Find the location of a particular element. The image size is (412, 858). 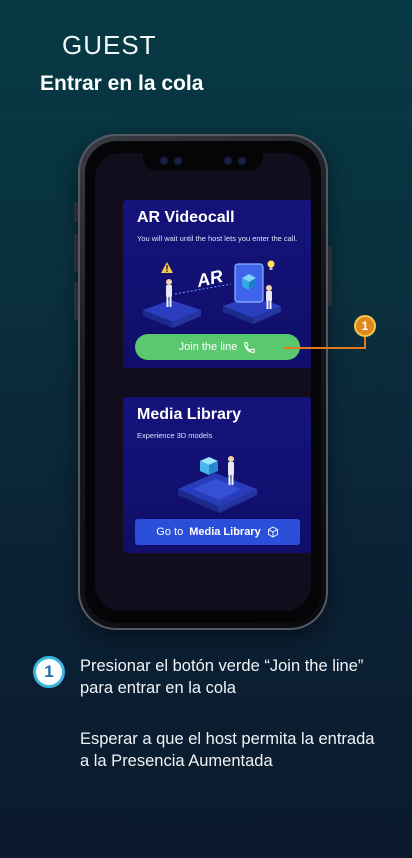

ar-videocall-title: AR Videocall is located at coordinates (186, 217).